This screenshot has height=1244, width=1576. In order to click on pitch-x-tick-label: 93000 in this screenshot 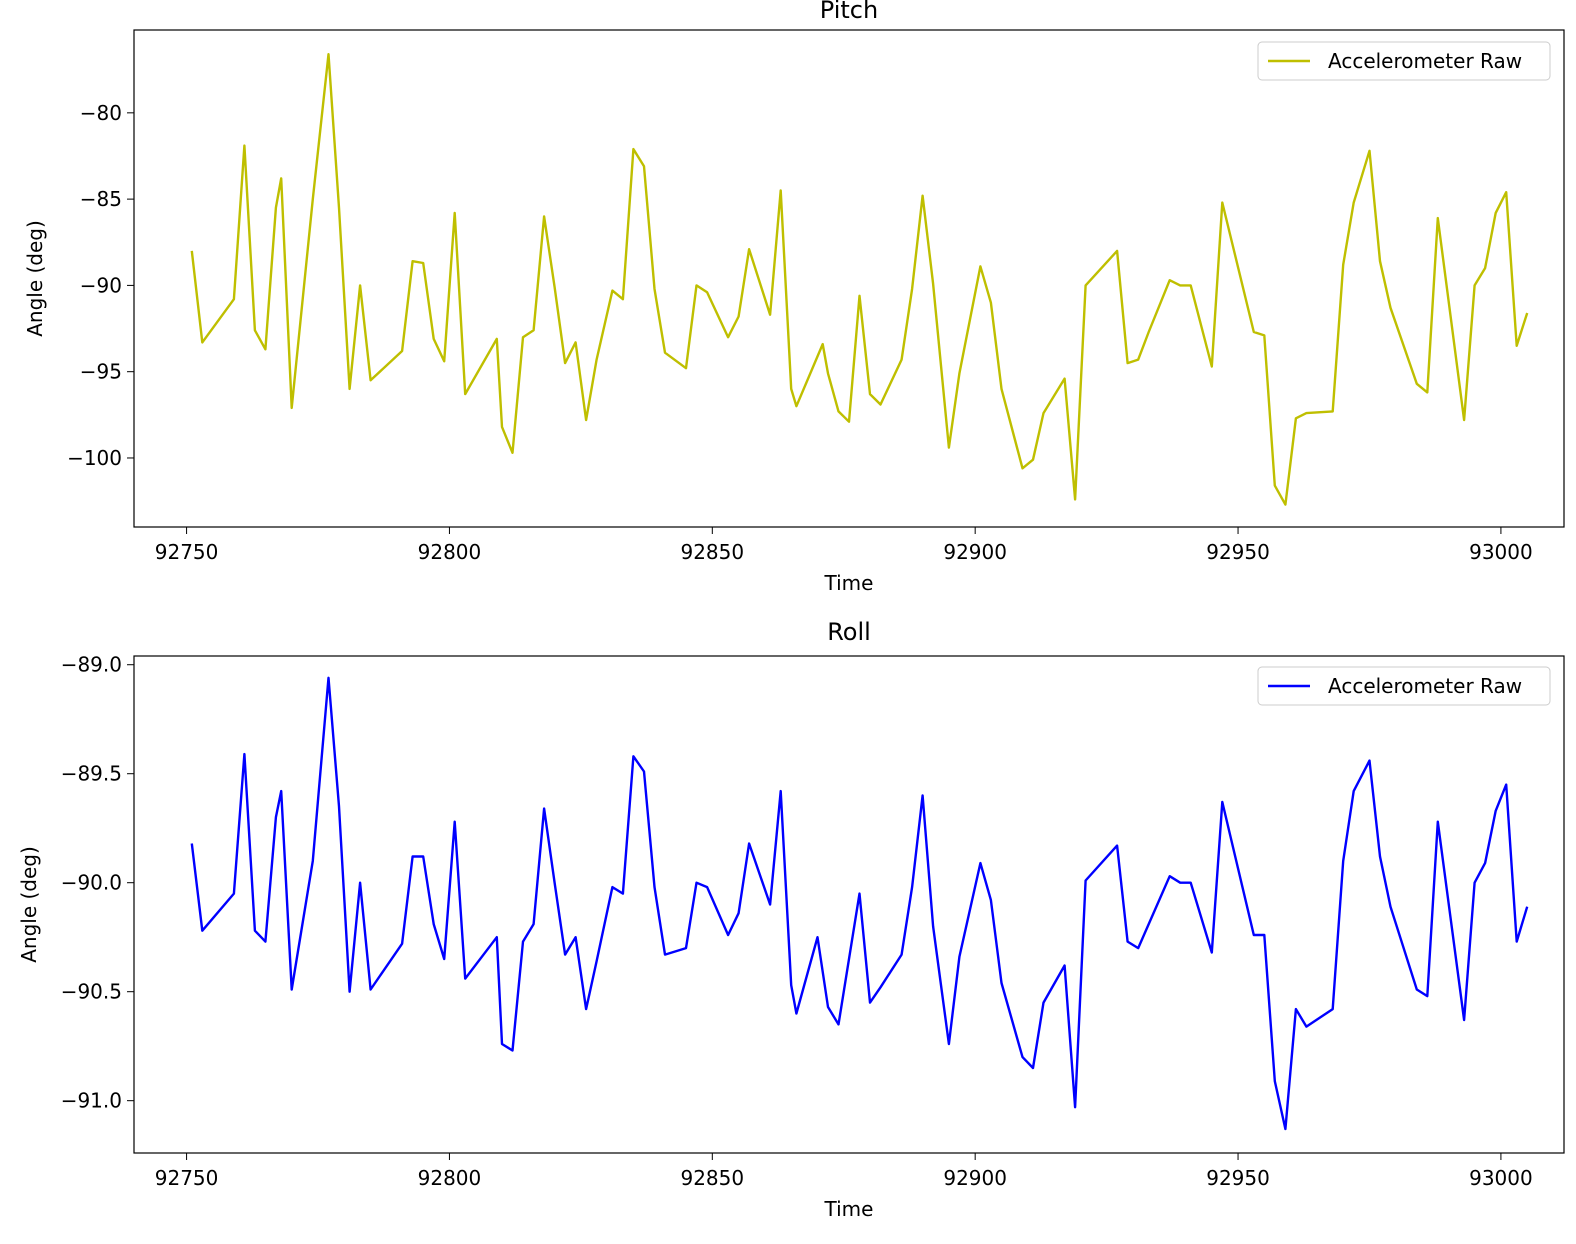, I will do `click(1501, 552)`.